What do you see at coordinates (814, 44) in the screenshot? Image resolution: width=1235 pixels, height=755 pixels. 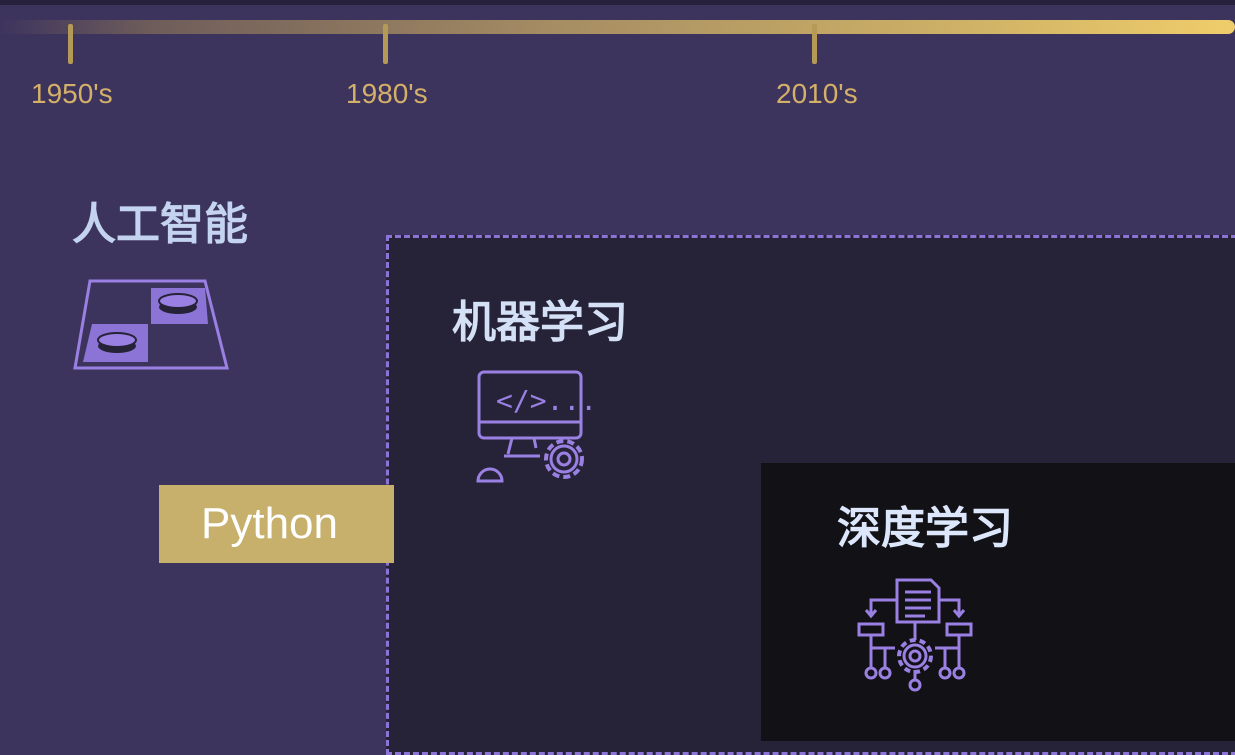 I see `timeline-tick-2010s` at bounding box center [814, 44].